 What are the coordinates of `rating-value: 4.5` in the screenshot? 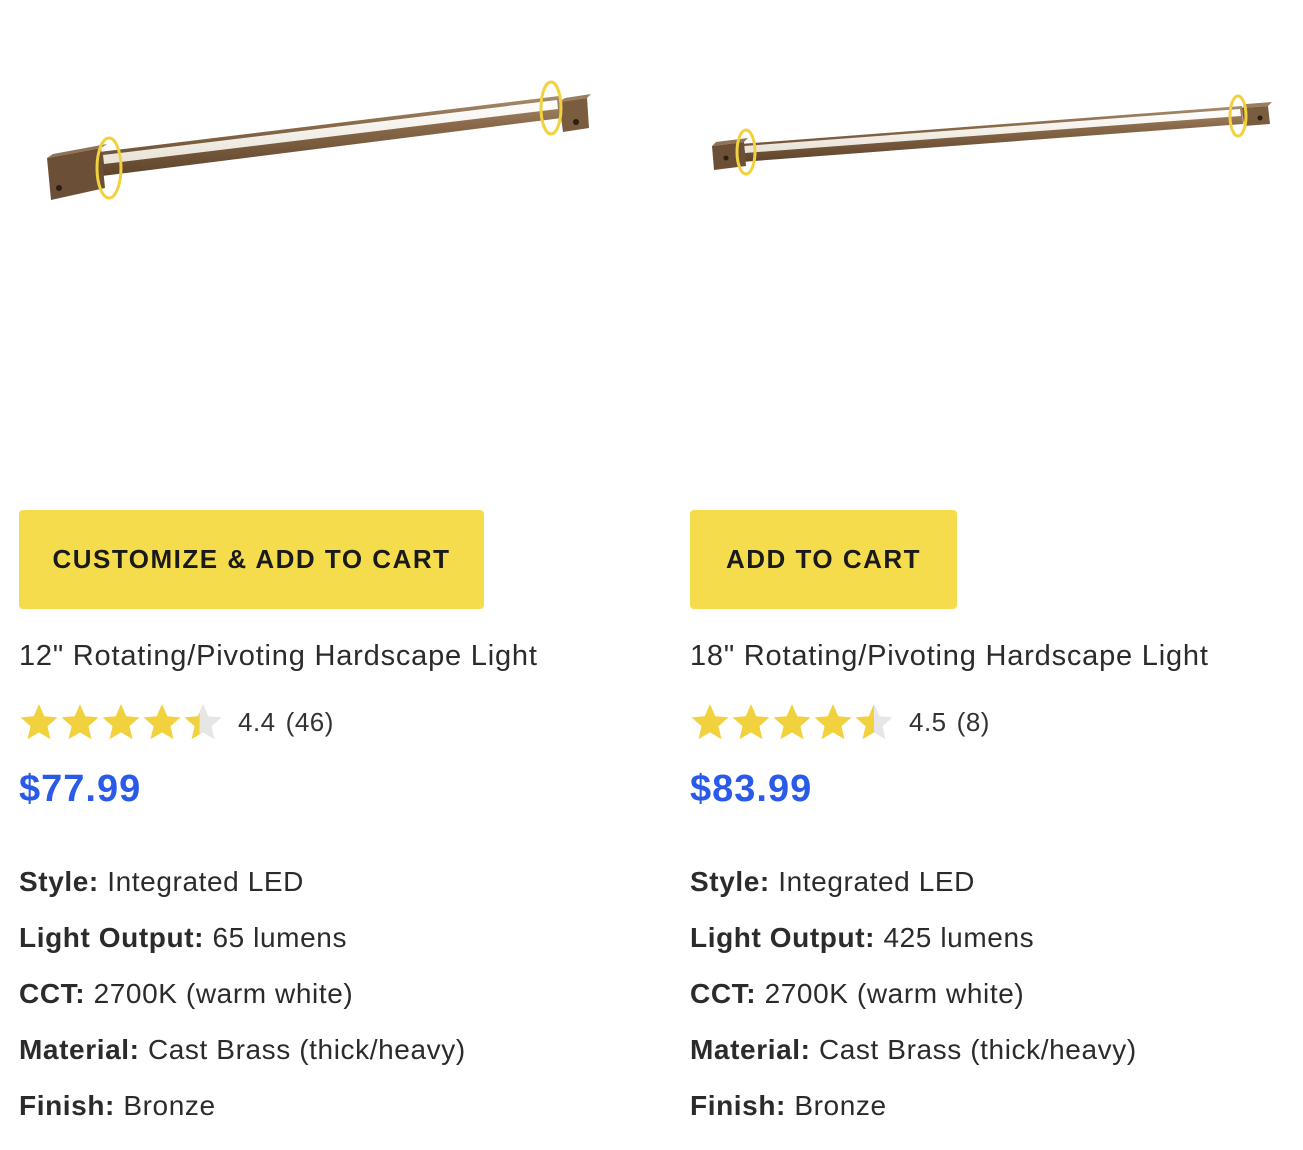 It's located at (928, 721).